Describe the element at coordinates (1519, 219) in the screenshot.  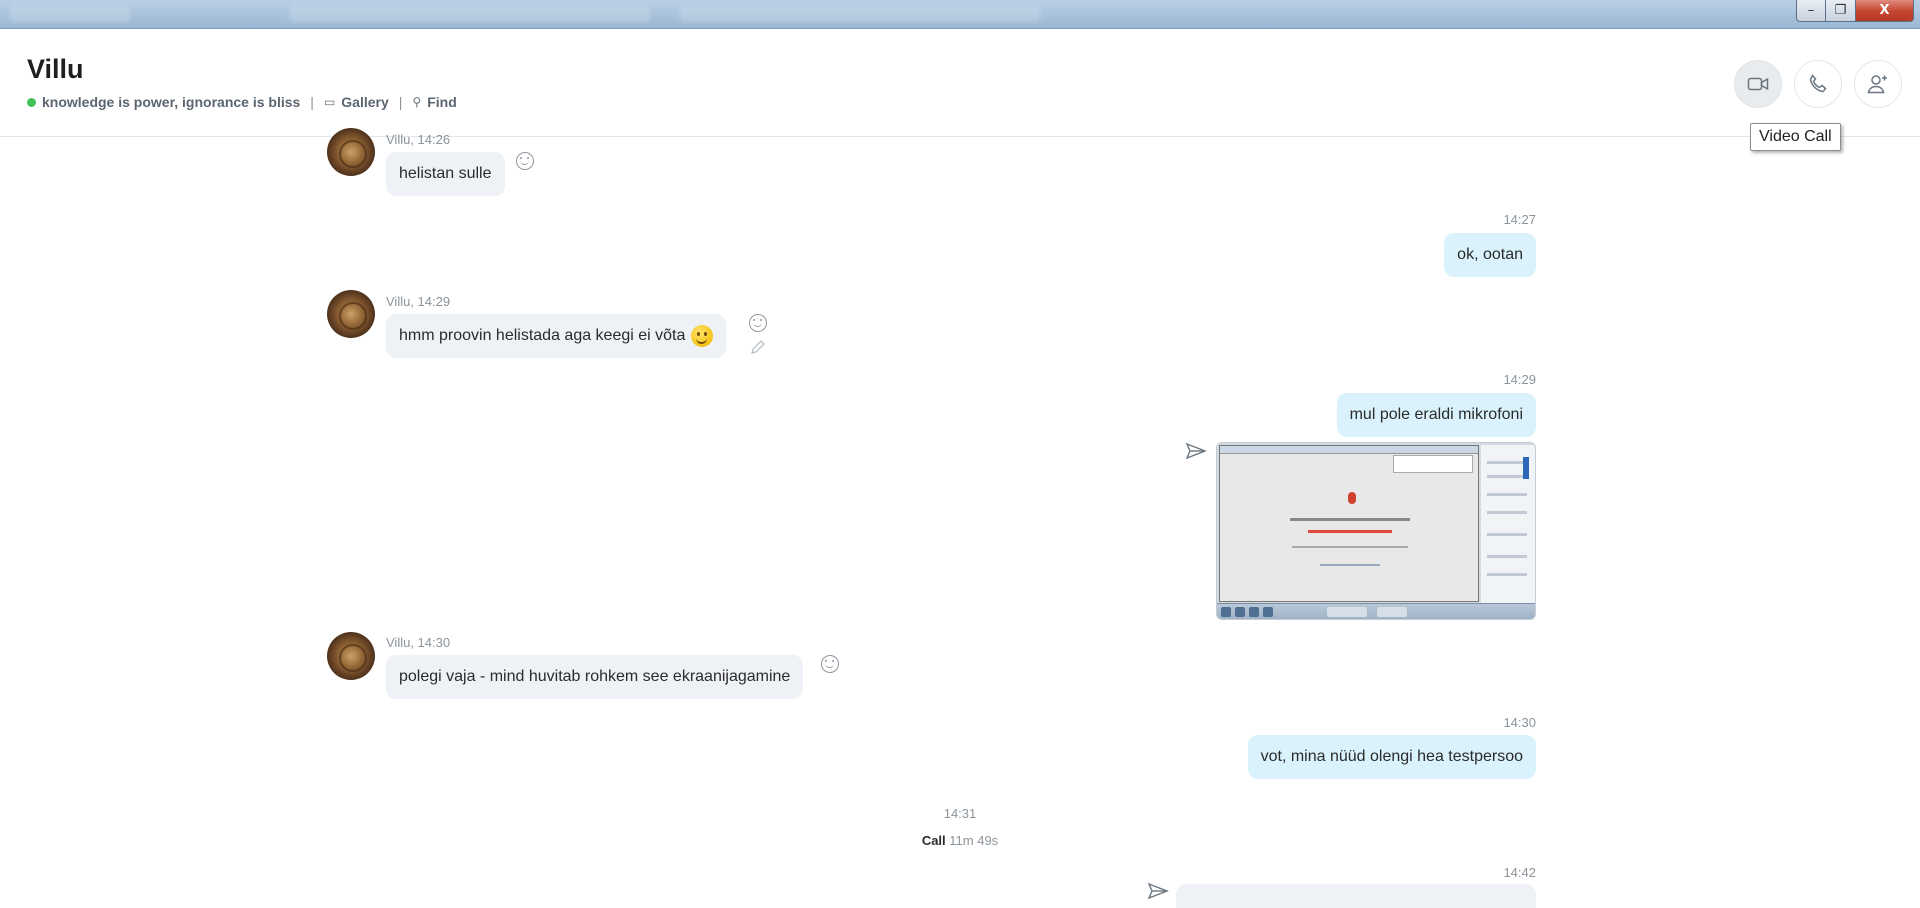
I see `message-time: 14:27` at that location.